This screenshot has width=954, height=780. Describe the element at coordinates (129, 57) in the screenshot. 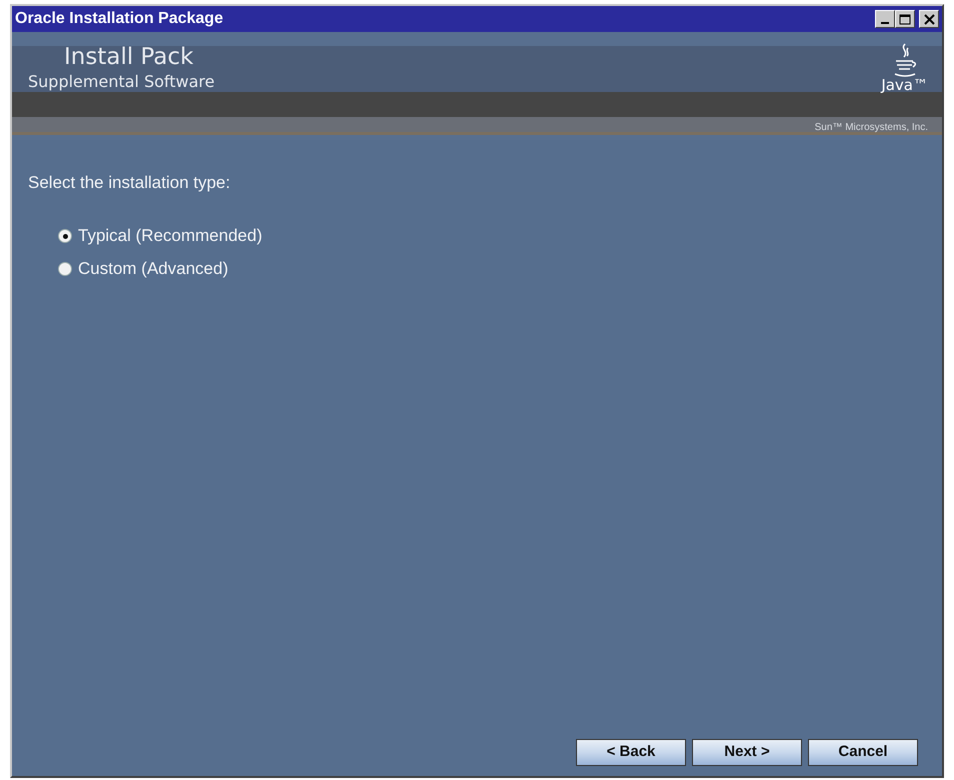

I see `header-title: Install Pack` at that location.